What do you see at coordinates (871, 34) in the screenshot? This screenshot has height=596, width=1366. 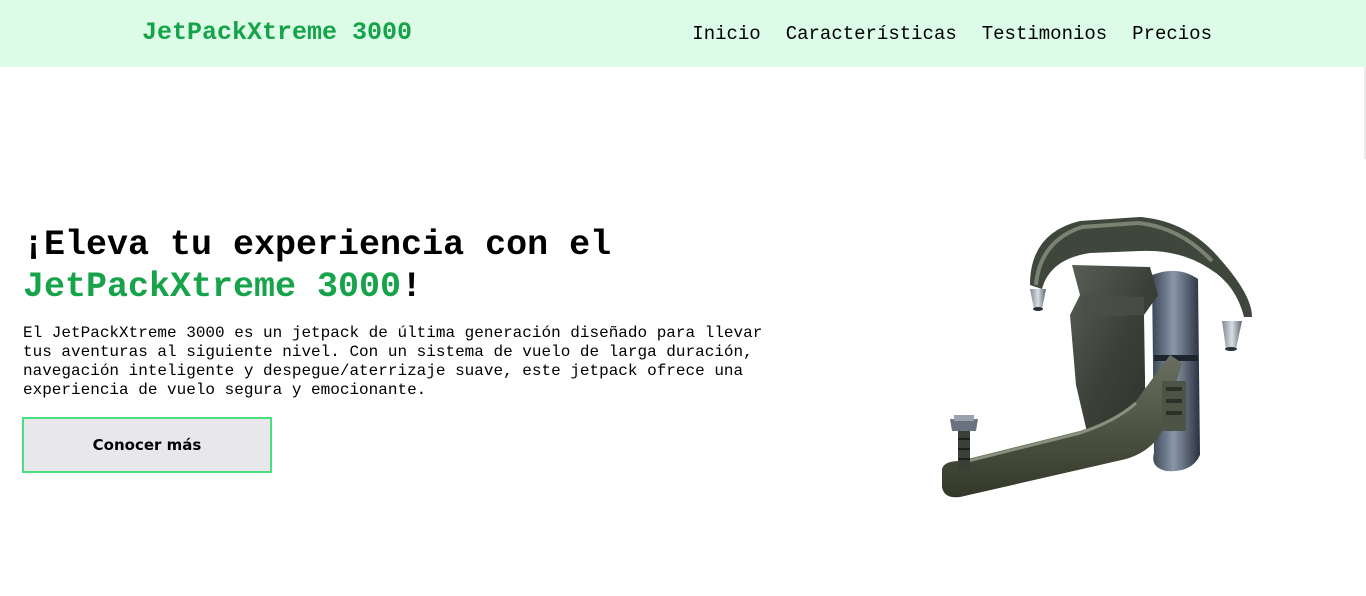 I see `nav-link-caracteristicas: Características` at bounding box center [871, 34].